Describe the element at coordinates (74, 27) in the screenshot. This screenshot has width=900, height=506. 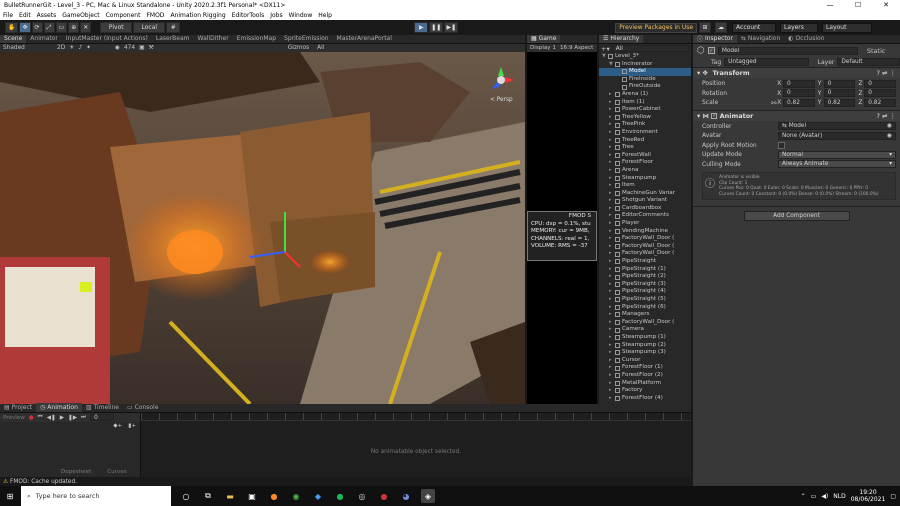
I see `transform-tool-button: ⊕` at that location.